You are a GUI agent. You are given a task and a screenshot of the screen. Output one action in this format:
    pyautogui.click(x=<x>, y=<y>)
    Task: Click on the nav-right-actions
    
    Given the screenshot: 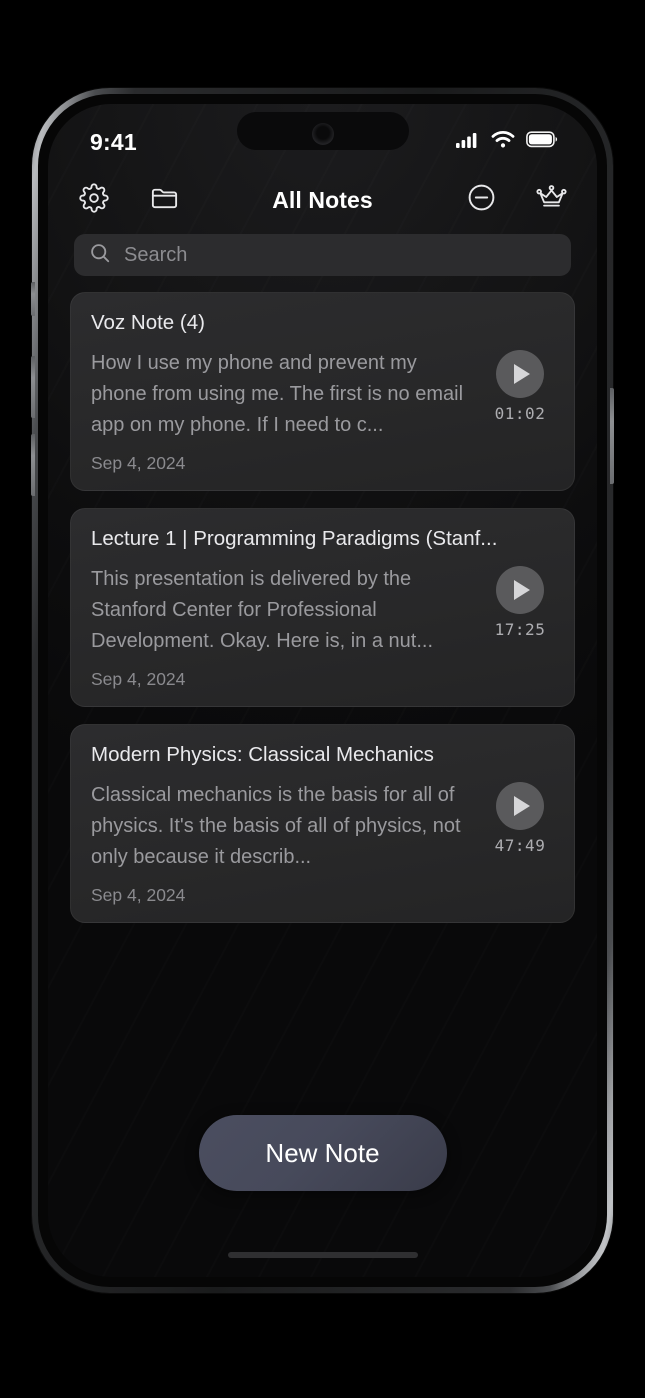 What is the action you would take?
    pyautogui.click(x=516, y=200)
    